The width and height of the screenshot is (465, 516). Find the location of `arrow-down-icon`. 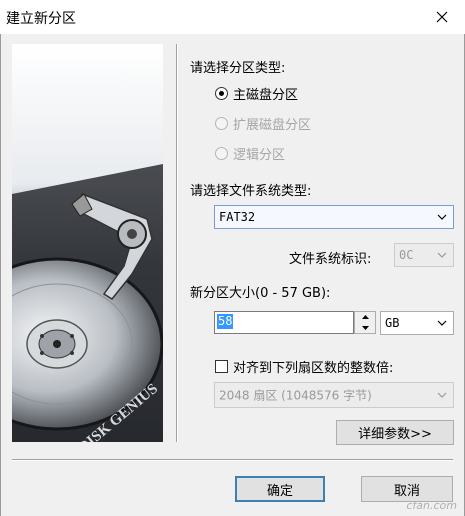

arrow-down-icon is located at coordinates (365, 327).